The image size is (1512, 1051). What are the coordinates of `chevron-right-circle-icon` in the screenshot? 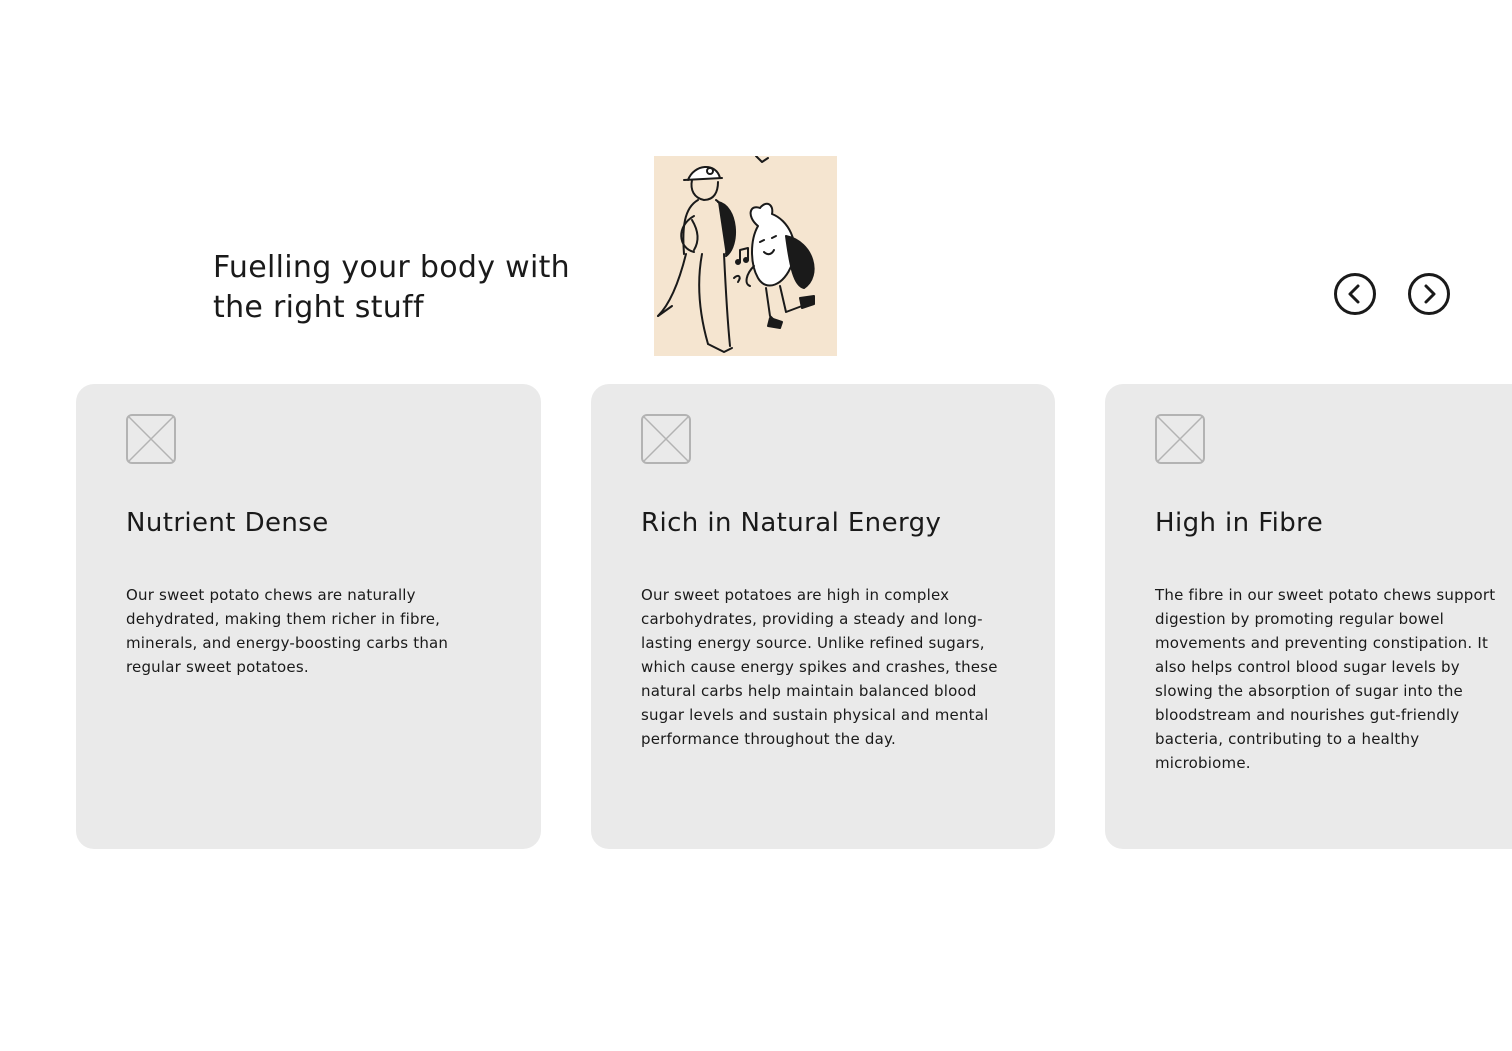 It's located at (1429, 294).